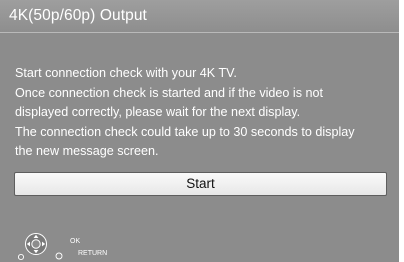 This screenshot has height=262, width=404. What do you see at coordinates (199, 16) in the screenshot?
I see `title-bar: 4K(50p/60p) Output` at bounding box center [199, 16].